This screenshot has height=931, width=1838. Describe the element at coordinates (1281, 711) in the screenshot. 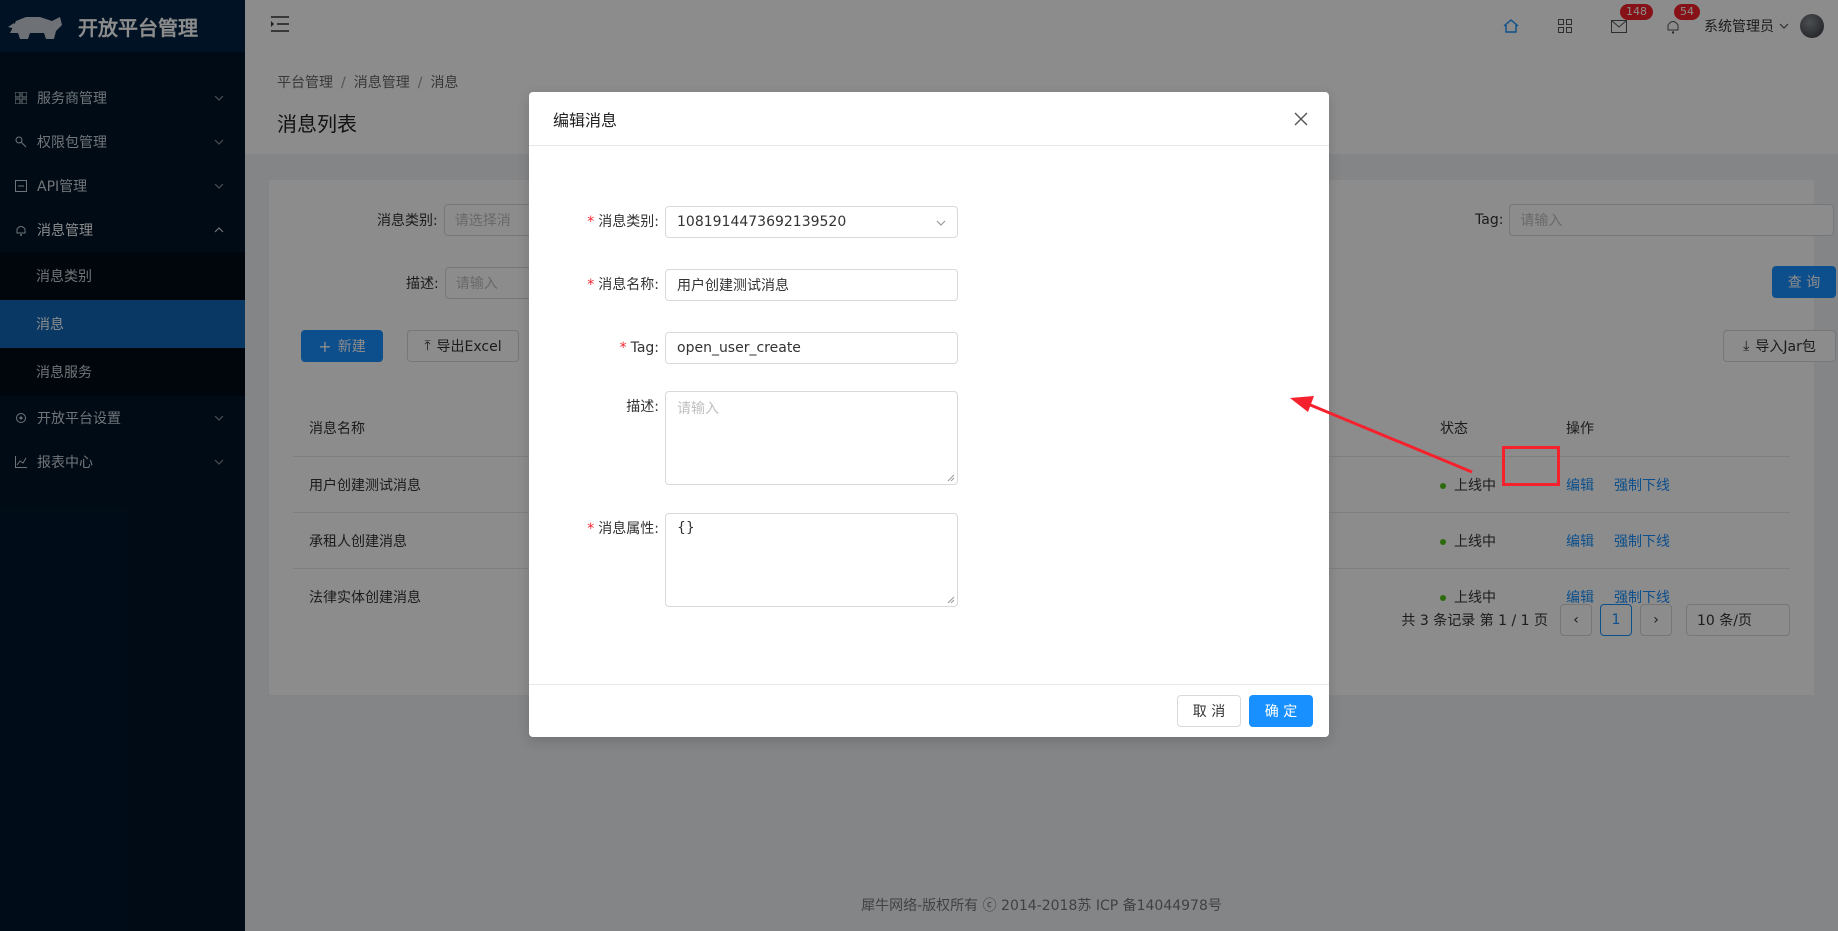

I see `ok-button: 确 定` at that location.